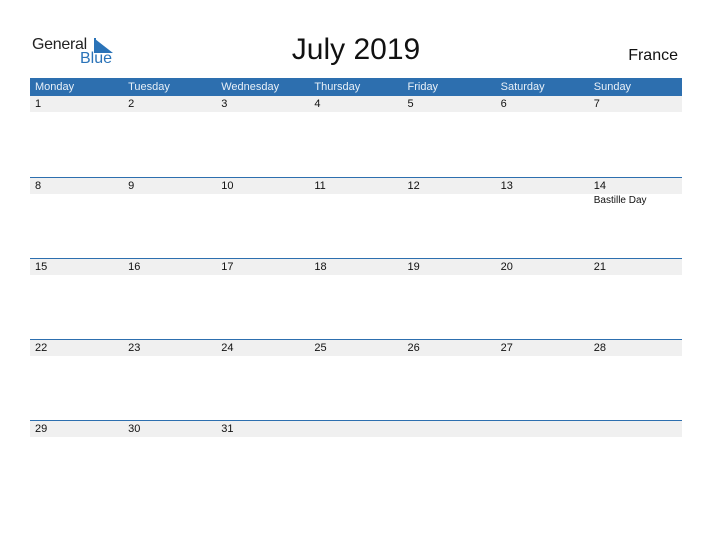  I want to click on day-number: 3, so click(224, 104).